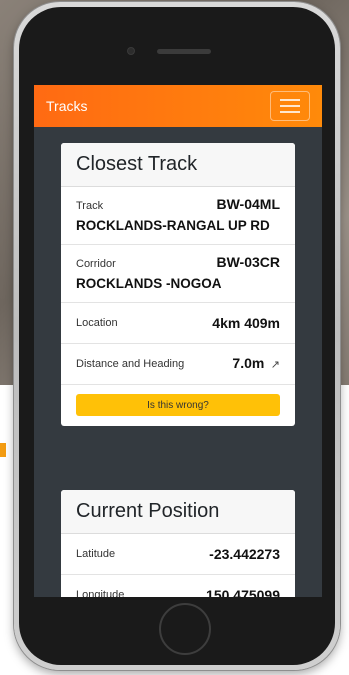  I want to click on camera-icon, so click(131, 51).